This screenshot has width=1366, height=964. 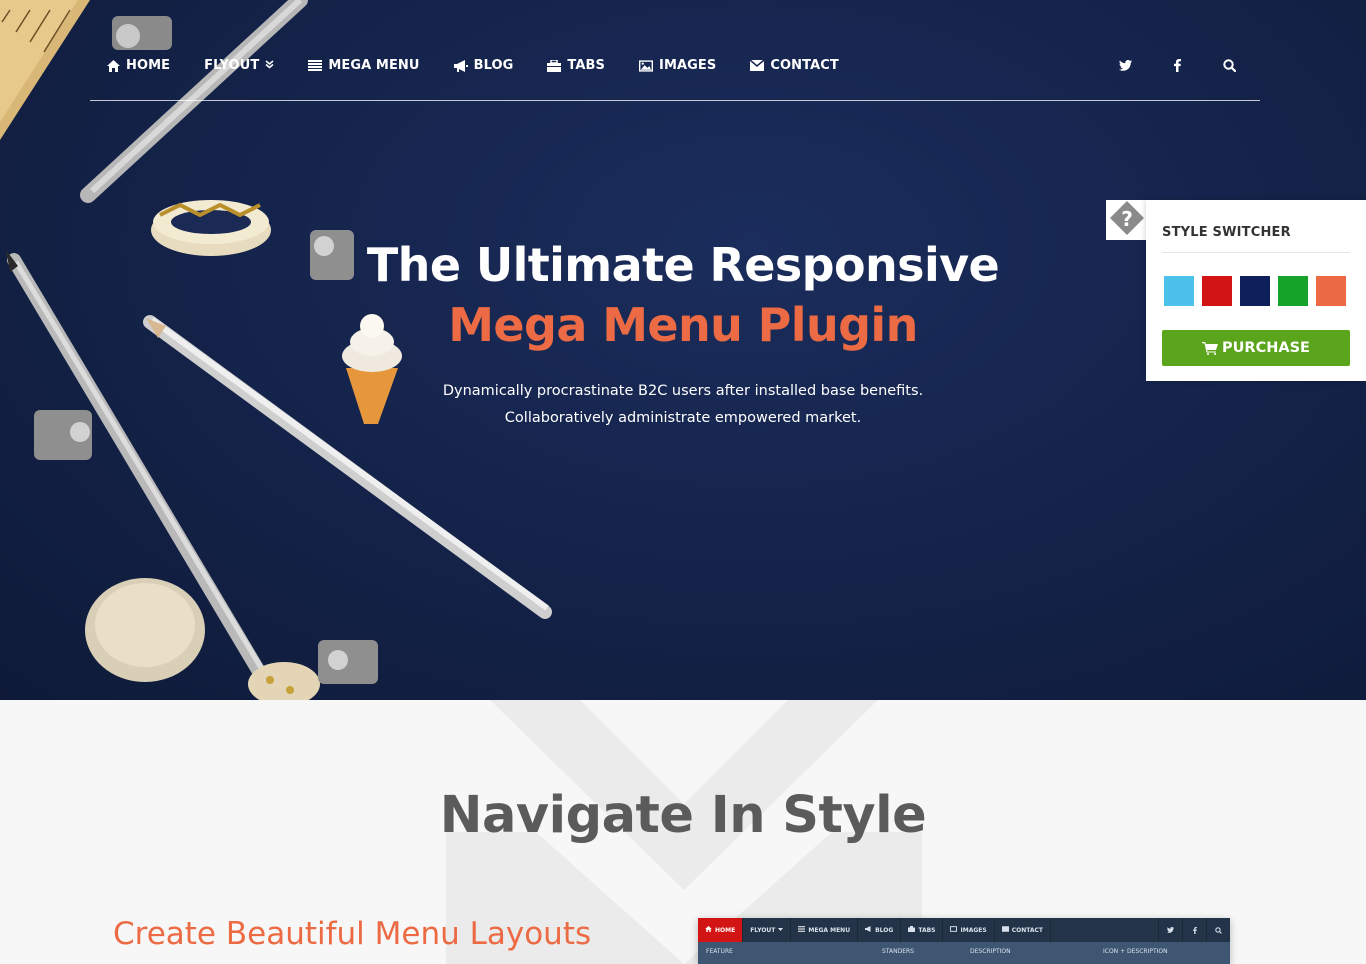 I want to click on preview-social, so click(x=1194, y=930).